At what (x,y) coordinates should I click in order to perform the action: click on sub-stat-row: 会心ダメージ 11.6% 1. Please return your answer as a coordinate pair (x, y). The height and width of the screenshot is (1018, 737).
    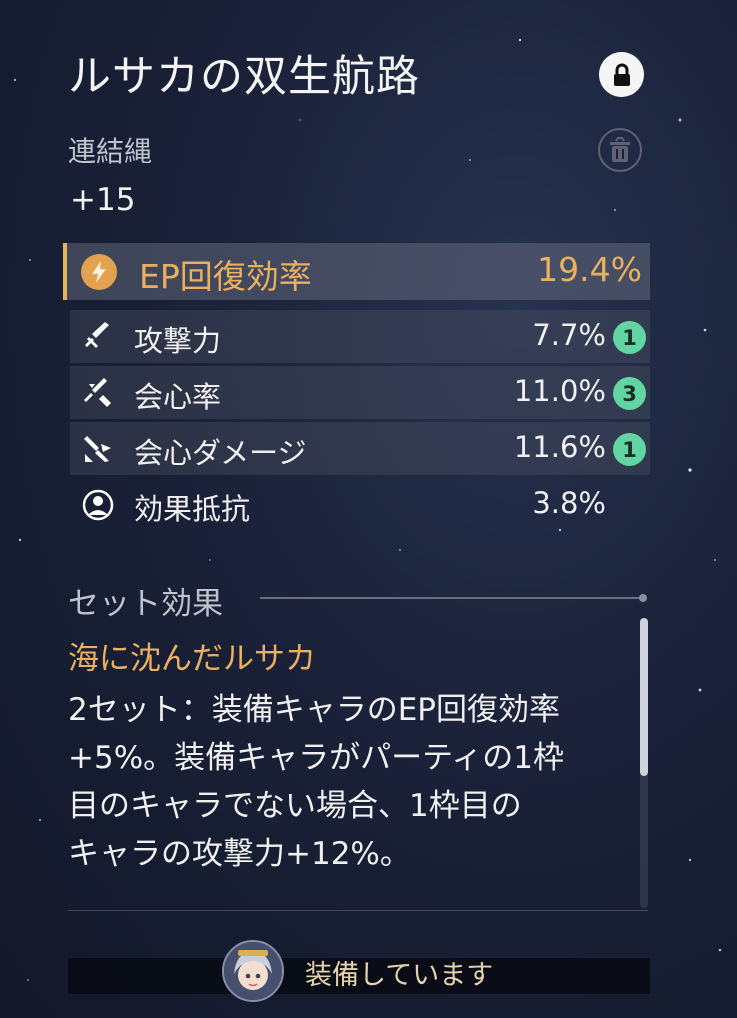
    Looking at the image, I should click on (360, 448).